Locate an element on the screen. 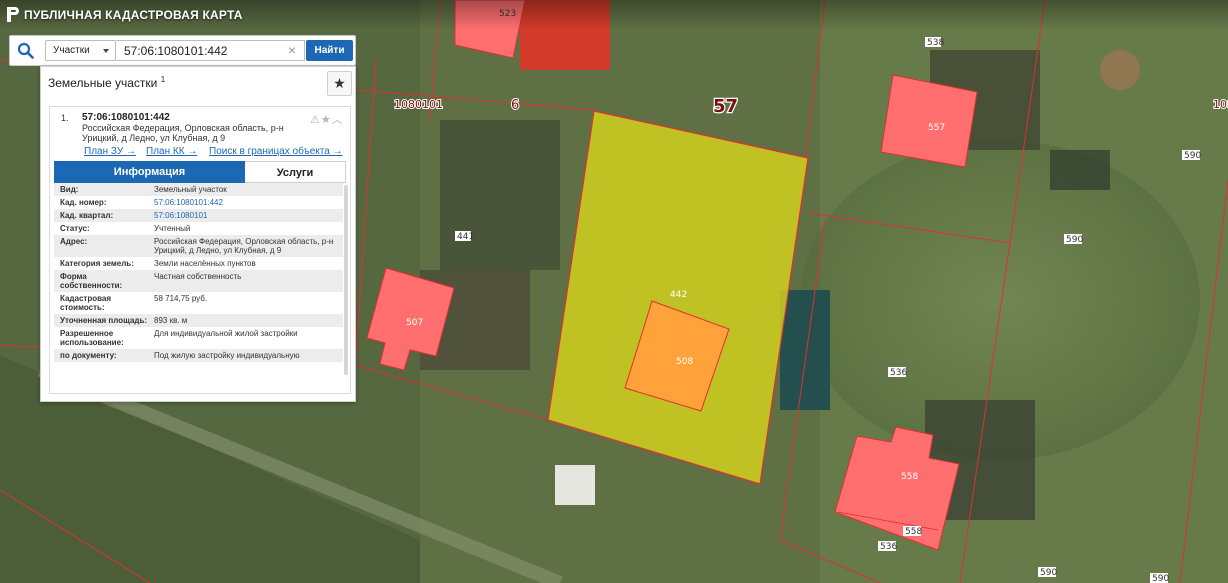  block-label-57: 57 is located at coordinates (725, 106).